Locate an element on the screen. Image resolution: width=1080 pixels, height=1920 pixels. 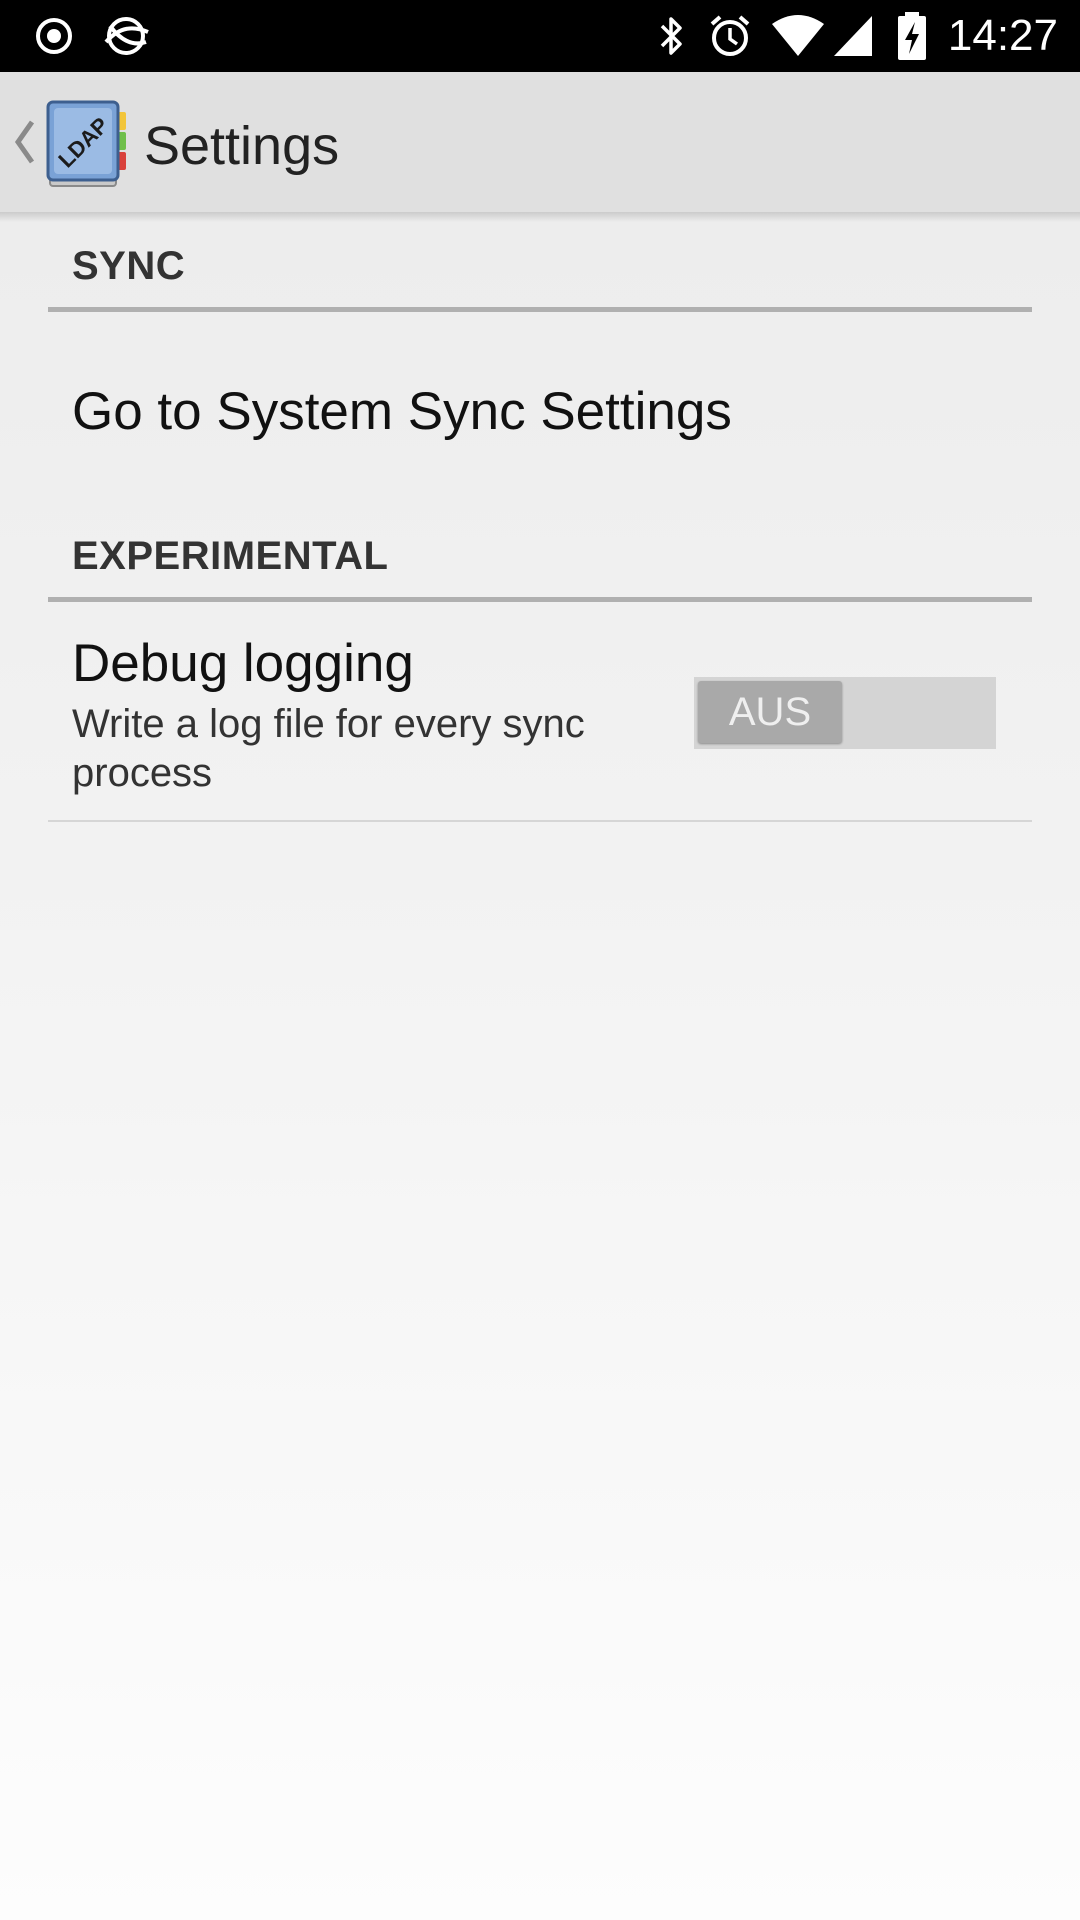
sync-globe-icon is located at coordinates (126, 36).